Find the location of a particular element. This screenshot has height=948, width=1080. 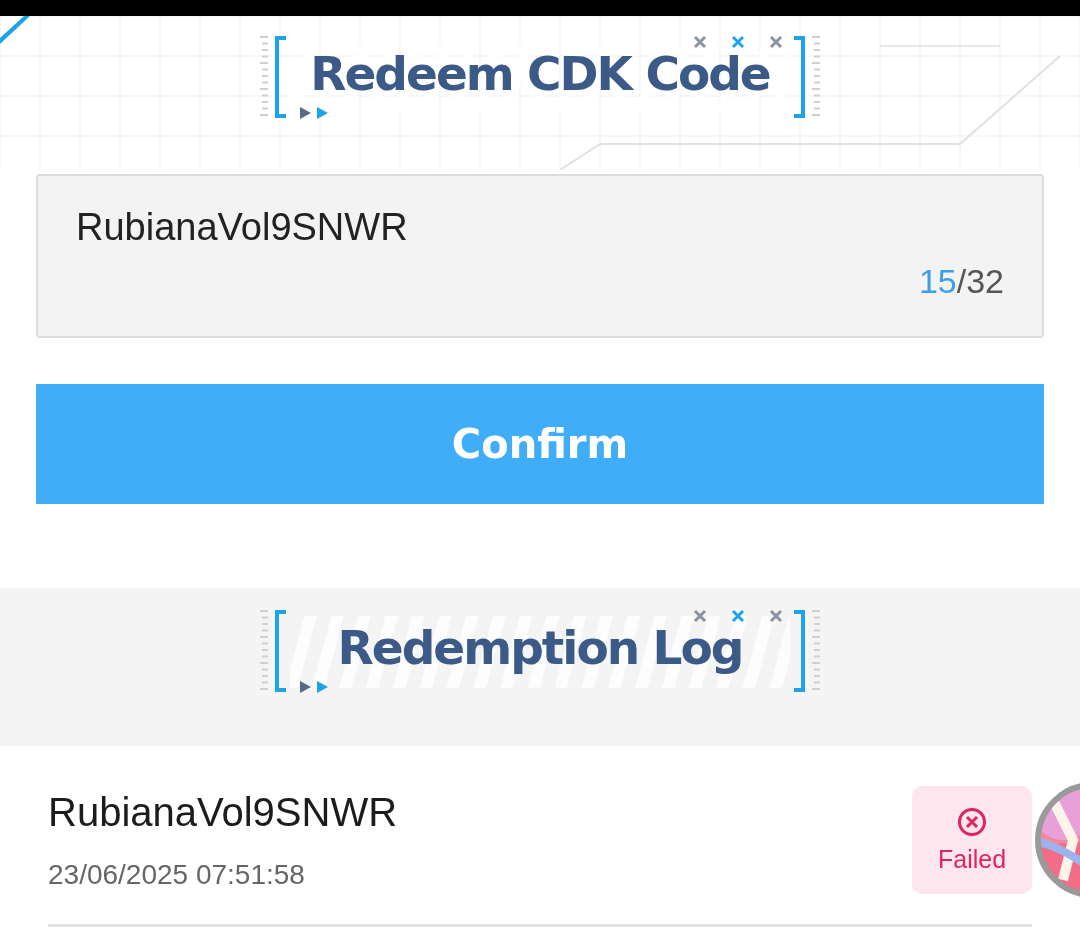

corner-stripe-icon is located at coordinates (15, 30).